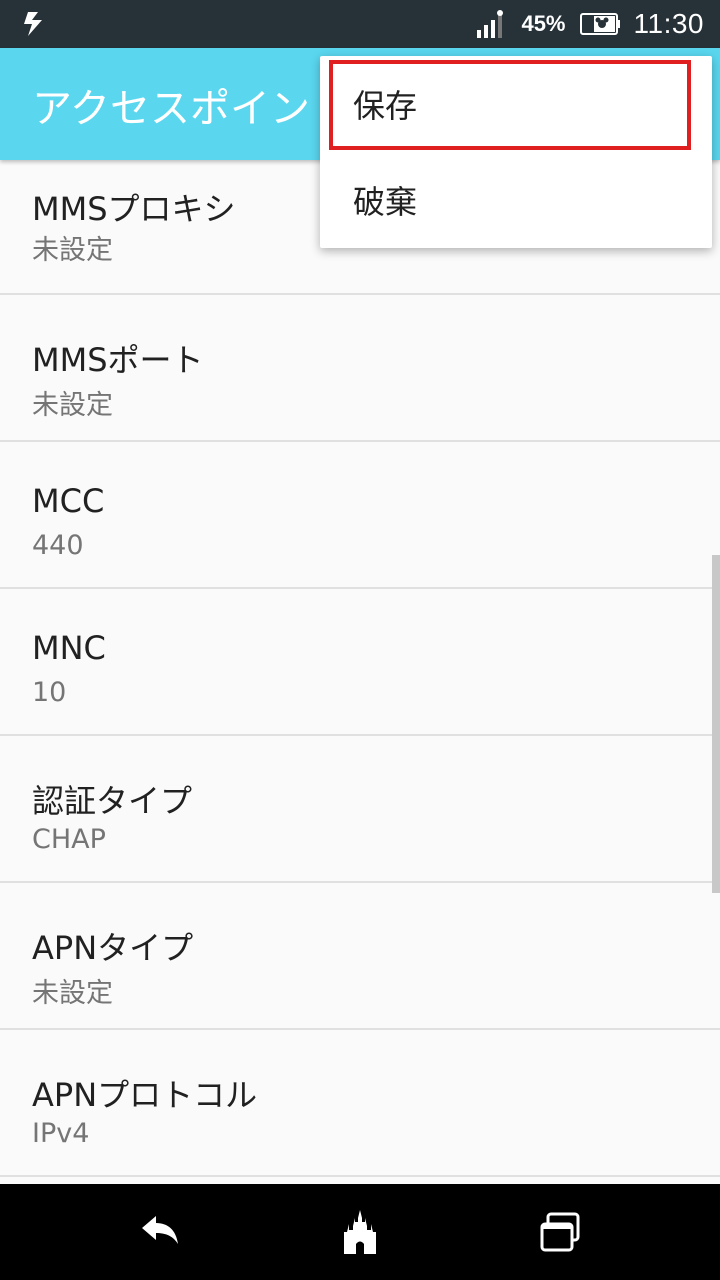 The width and height of the screenshot is (720, 1280). I want to click on status-bar: 45% 11:30, so click(360, 24).